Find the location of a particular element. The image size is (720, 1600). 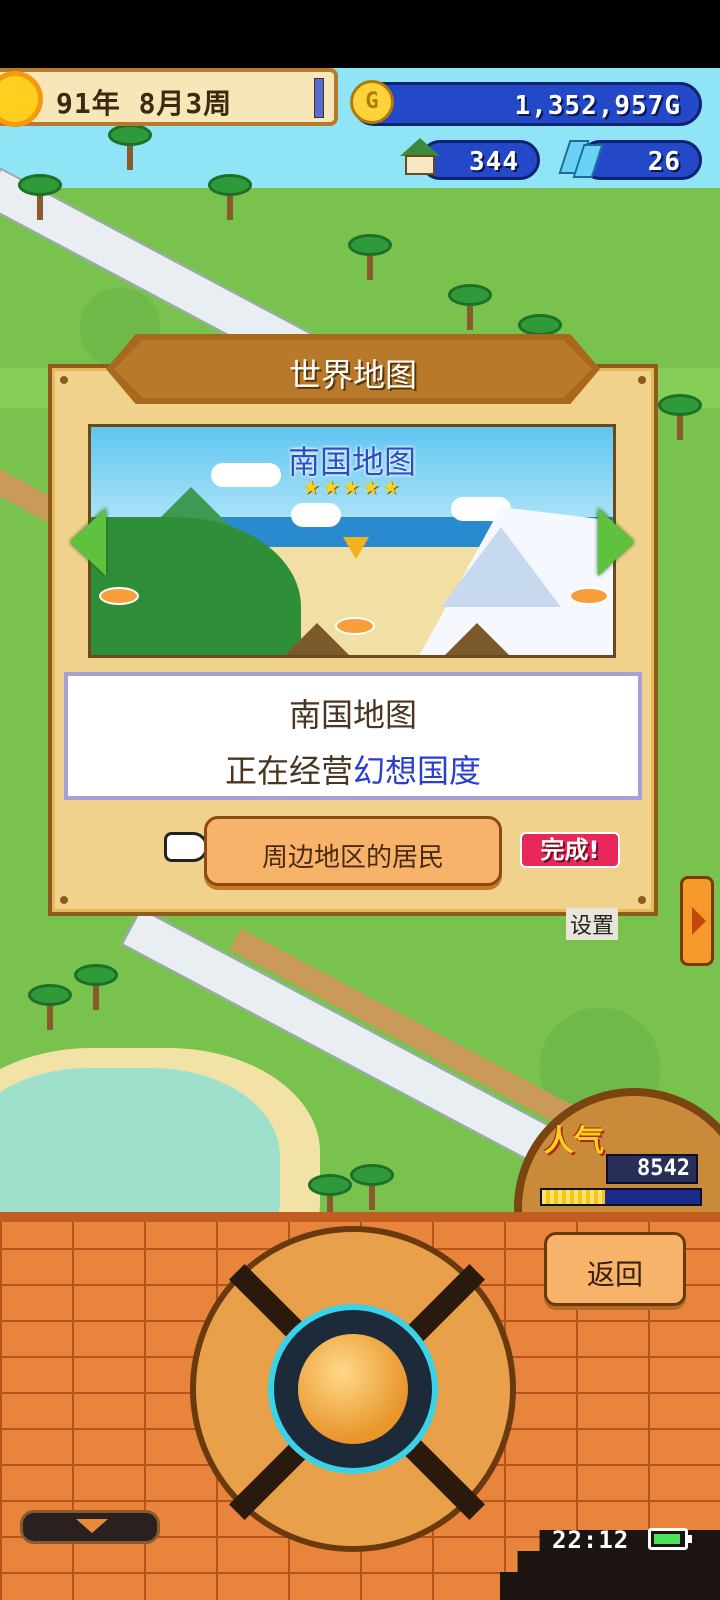

kingdom-name: 幻想国度 is located at coordinates (417, 771).